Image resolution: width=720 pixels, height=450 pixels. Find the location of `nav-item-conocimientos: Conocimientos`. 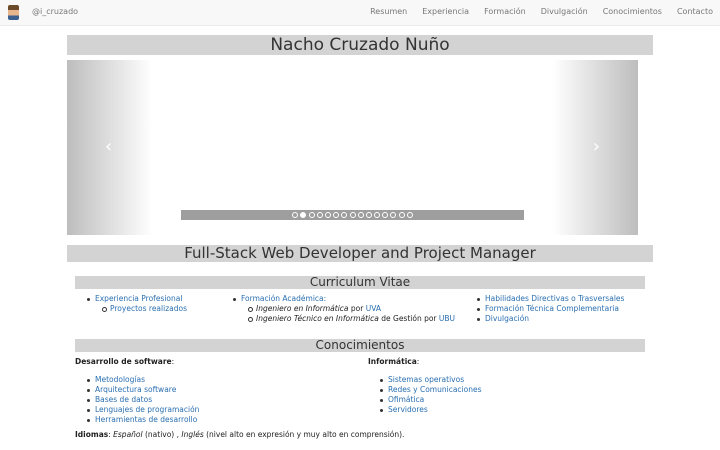

nav-item-conocimientos: Conocimientos is located at coordinates (632, 11).